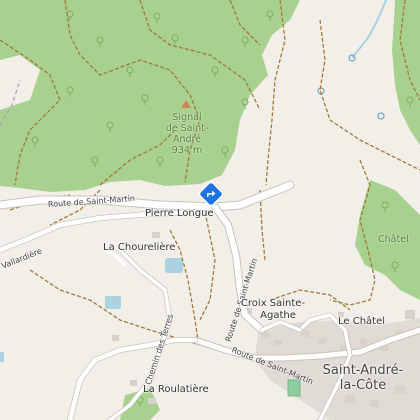 The height and width of the screenshot is (420, 420). Describe the element at coordinates (187, 150) in the screenshot. I see `peak-elevation: 934 m` at that location.